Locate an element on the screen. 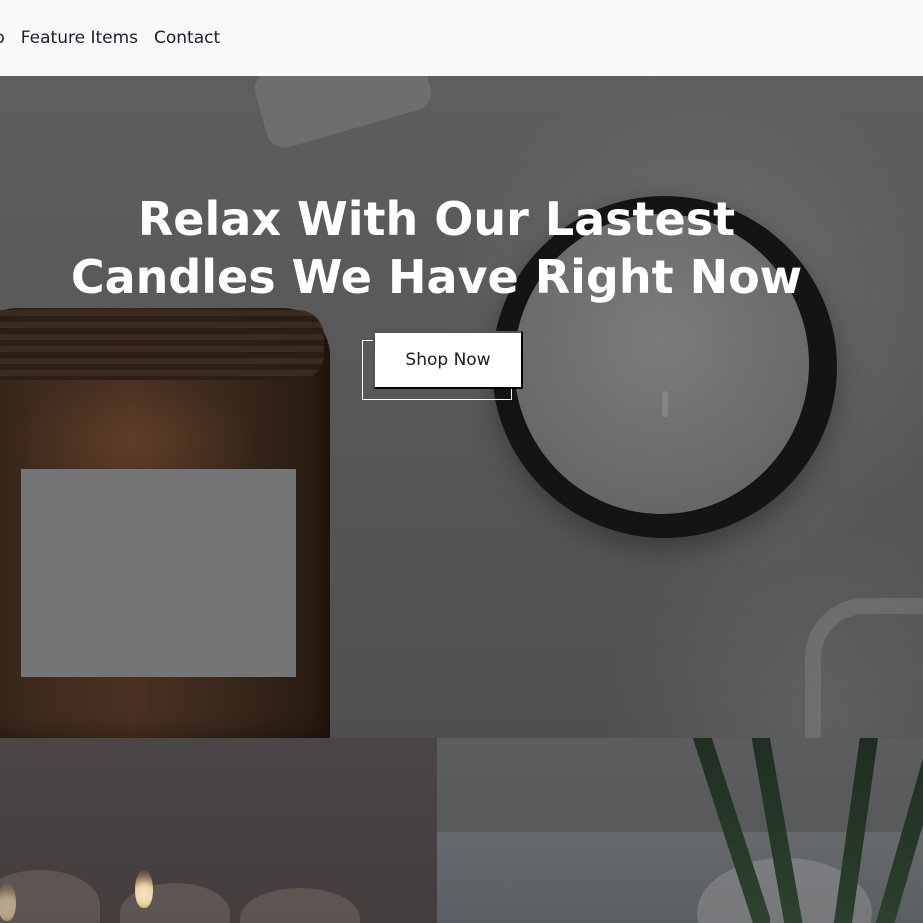 The image size is (923, 923). nav-link-feature-items: Feature Items is located at coordinates (79, 38).